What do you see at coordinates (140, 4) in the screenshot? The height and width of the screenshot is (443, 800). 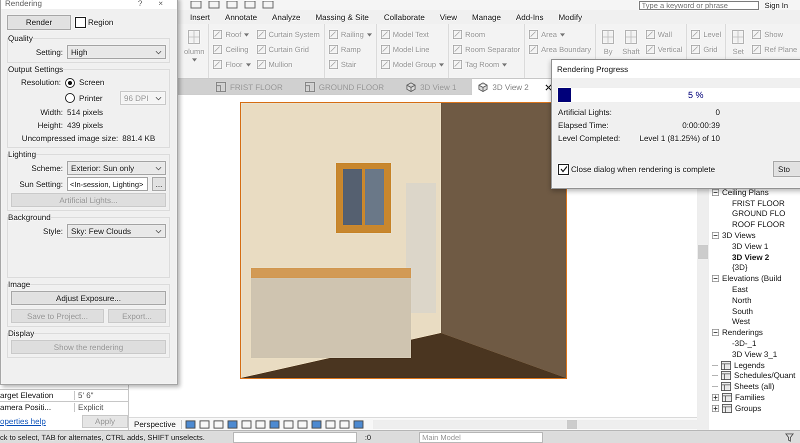 I see `help-button: ?` at bounding box center [140, 4].